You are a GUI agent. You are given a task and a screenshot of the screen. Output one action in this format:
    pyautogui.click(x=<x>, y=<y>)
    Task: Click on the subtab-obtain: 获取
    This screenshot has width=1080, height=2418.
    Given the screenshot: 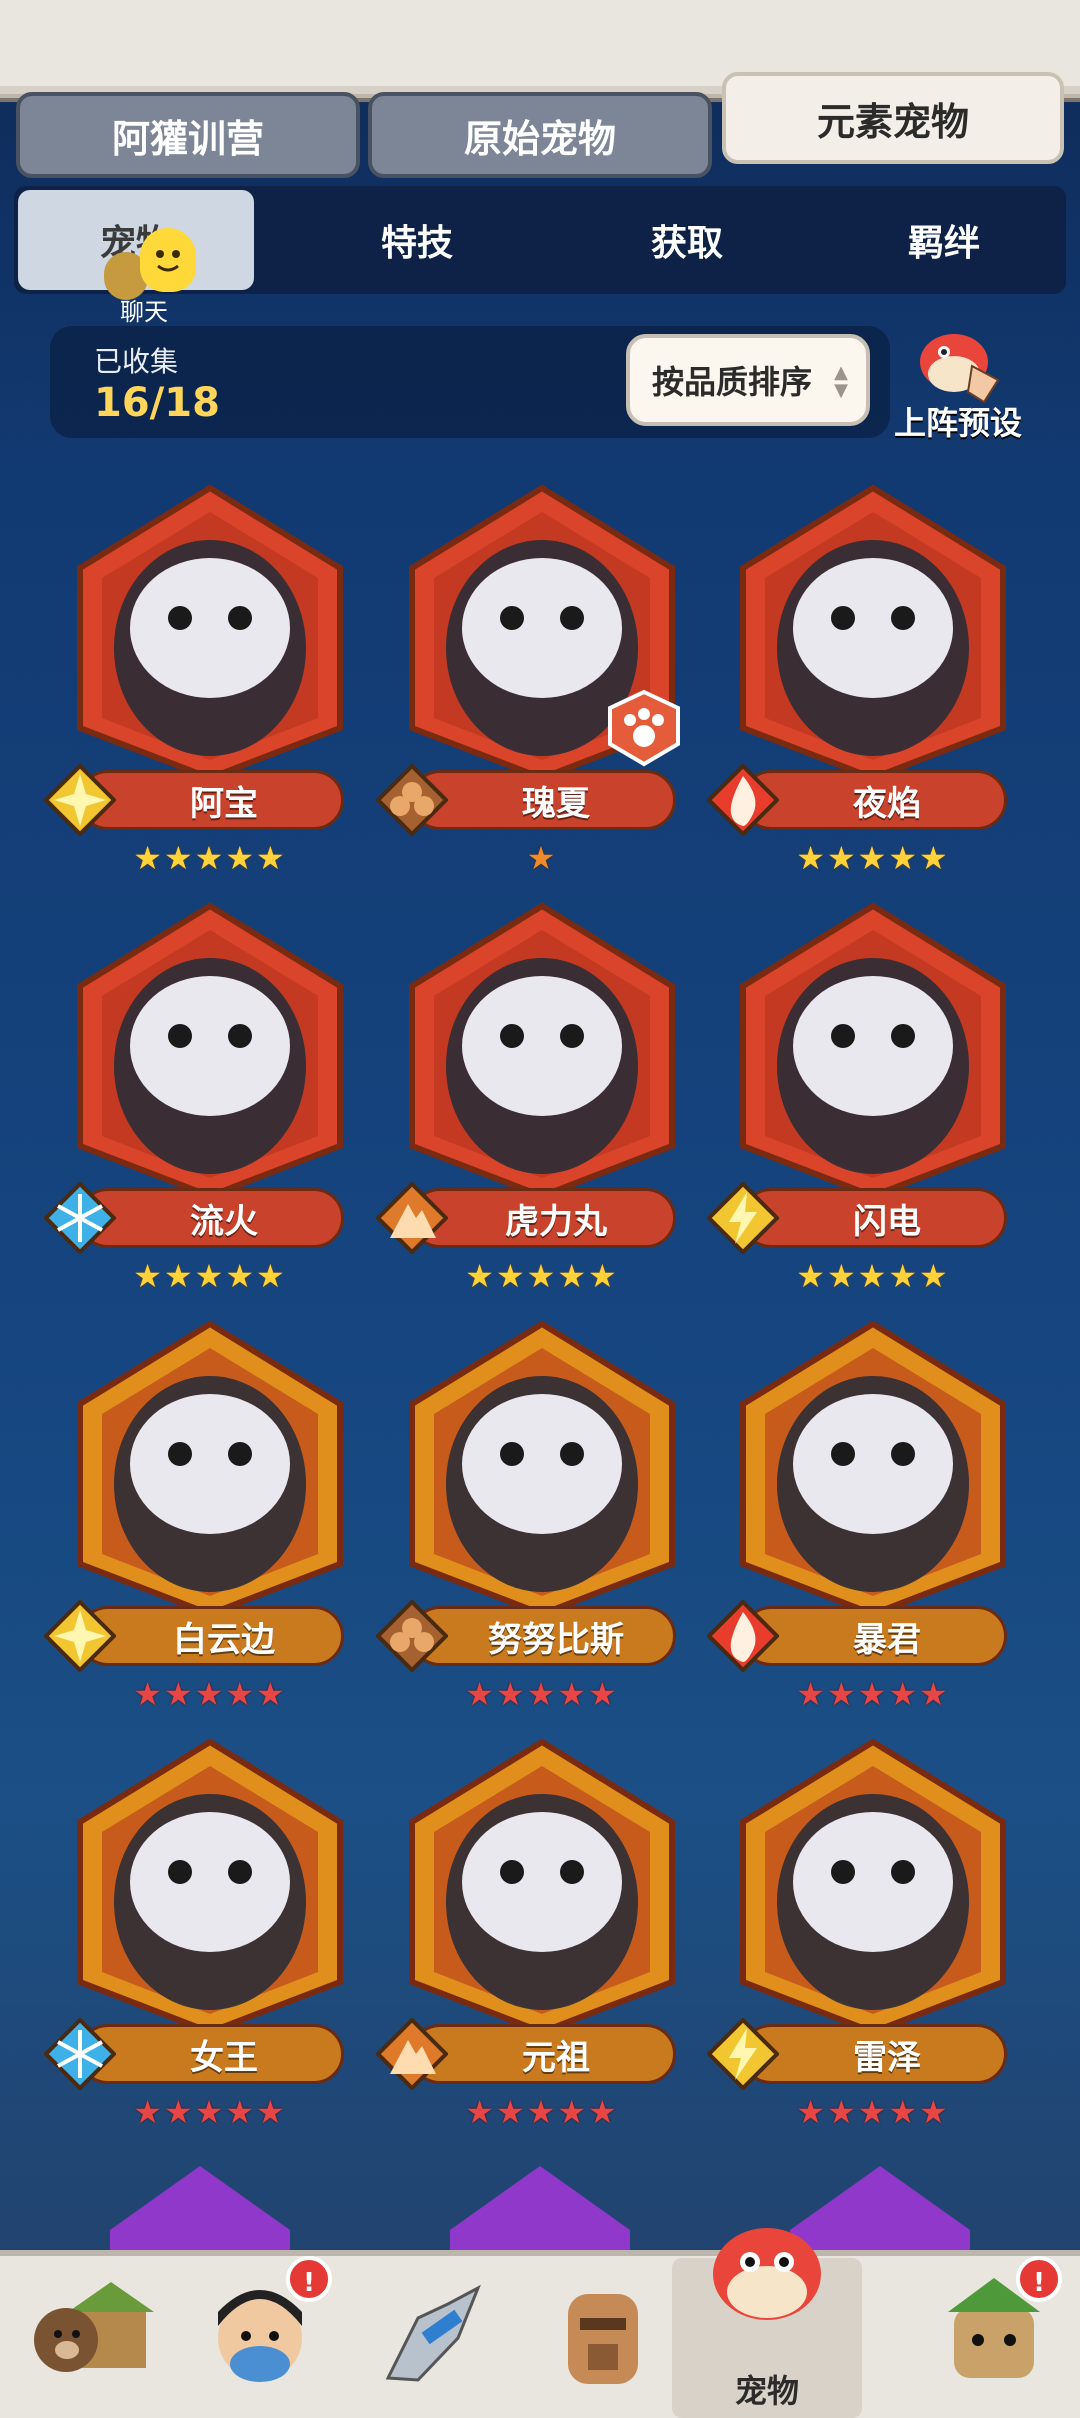 What is the action you would take?
    pyautogui.click(x=687, y=240)
    